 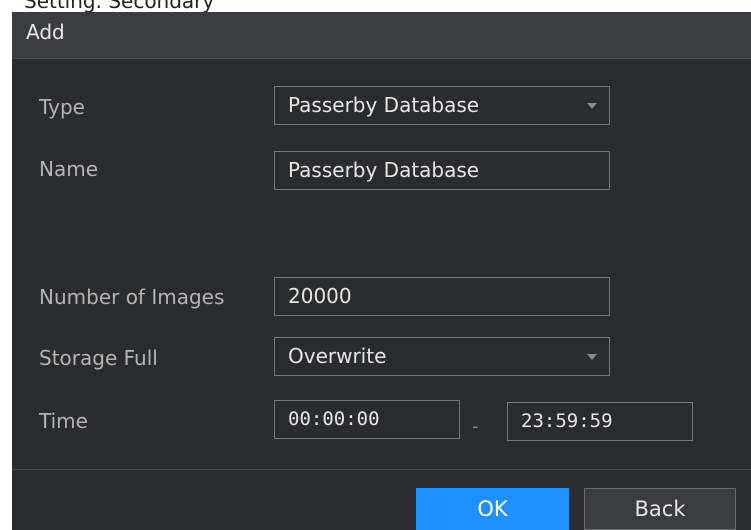 I want to click on type-label: Type, so click(x=62, y=107).